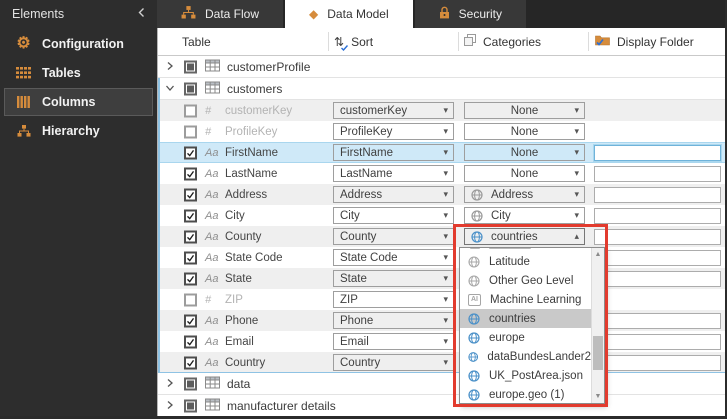  What do you see at coordinates (78, 44) in the screenshot?
I see `sidebar-item-configuration: ⚙ Configuration` at bounding box center [78, 44].